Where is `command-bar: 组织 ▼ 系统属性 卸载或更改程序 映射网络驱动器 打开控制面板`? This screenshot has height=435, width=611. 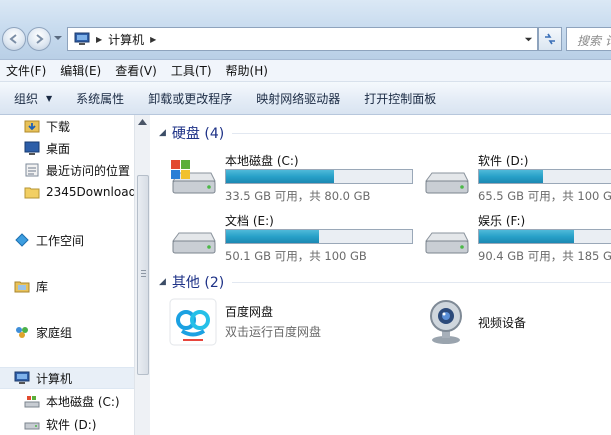 command-bar: 组织 ▼ 系统属性 卸载或更改程序 映射网络驱动器 打开控制面板 is located at coordinates (305, 98).